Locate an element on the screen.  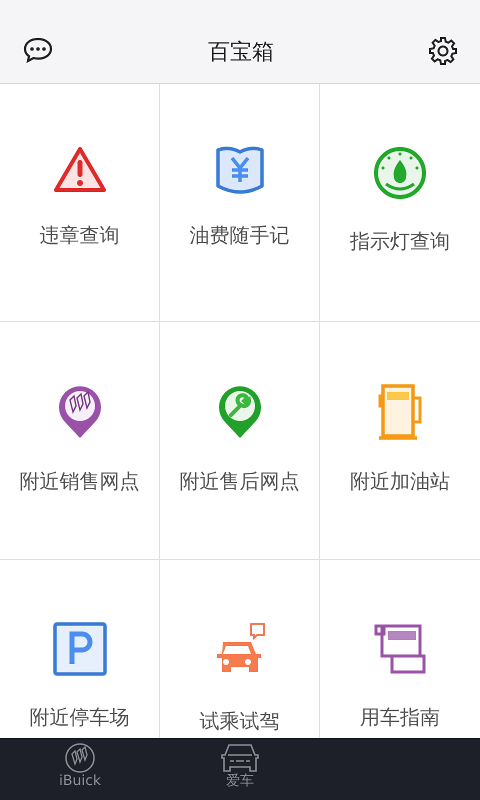
tool-tile: 附近售后网点 is located at coordinates (240, 441).